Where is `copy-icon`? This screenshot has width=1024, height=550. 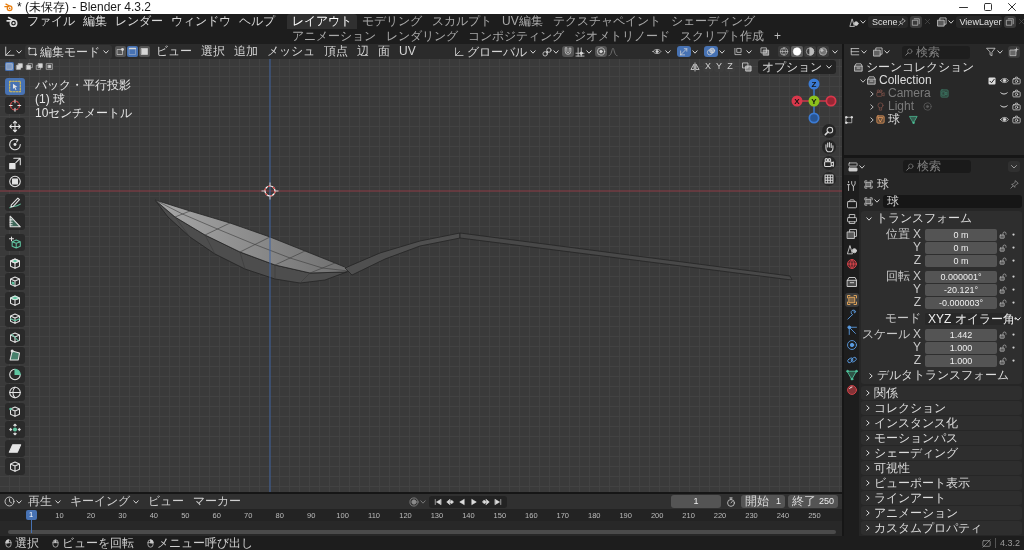 copy-icon is located at coordinates (915, 21).